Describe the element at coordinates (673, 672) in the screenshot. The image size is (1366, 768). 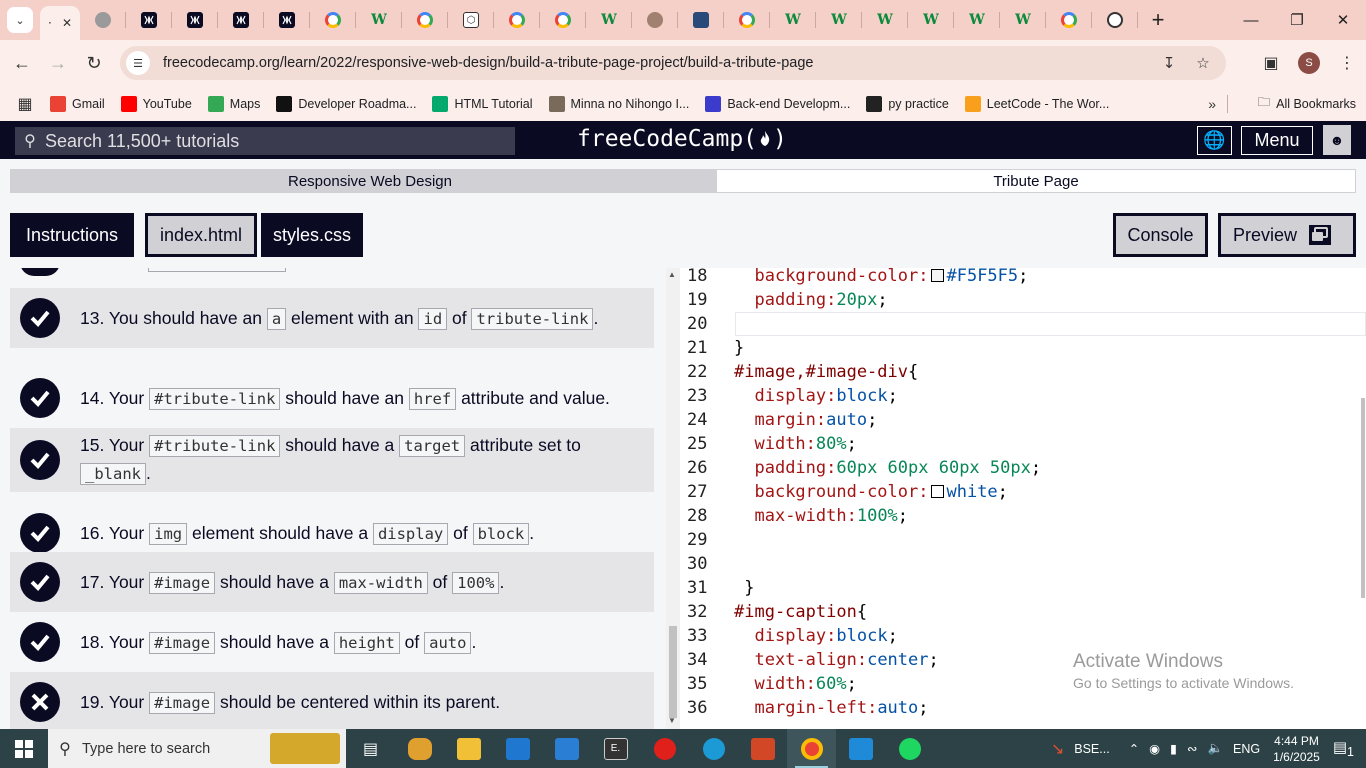
I see `scrollbar-thumb` at that location.